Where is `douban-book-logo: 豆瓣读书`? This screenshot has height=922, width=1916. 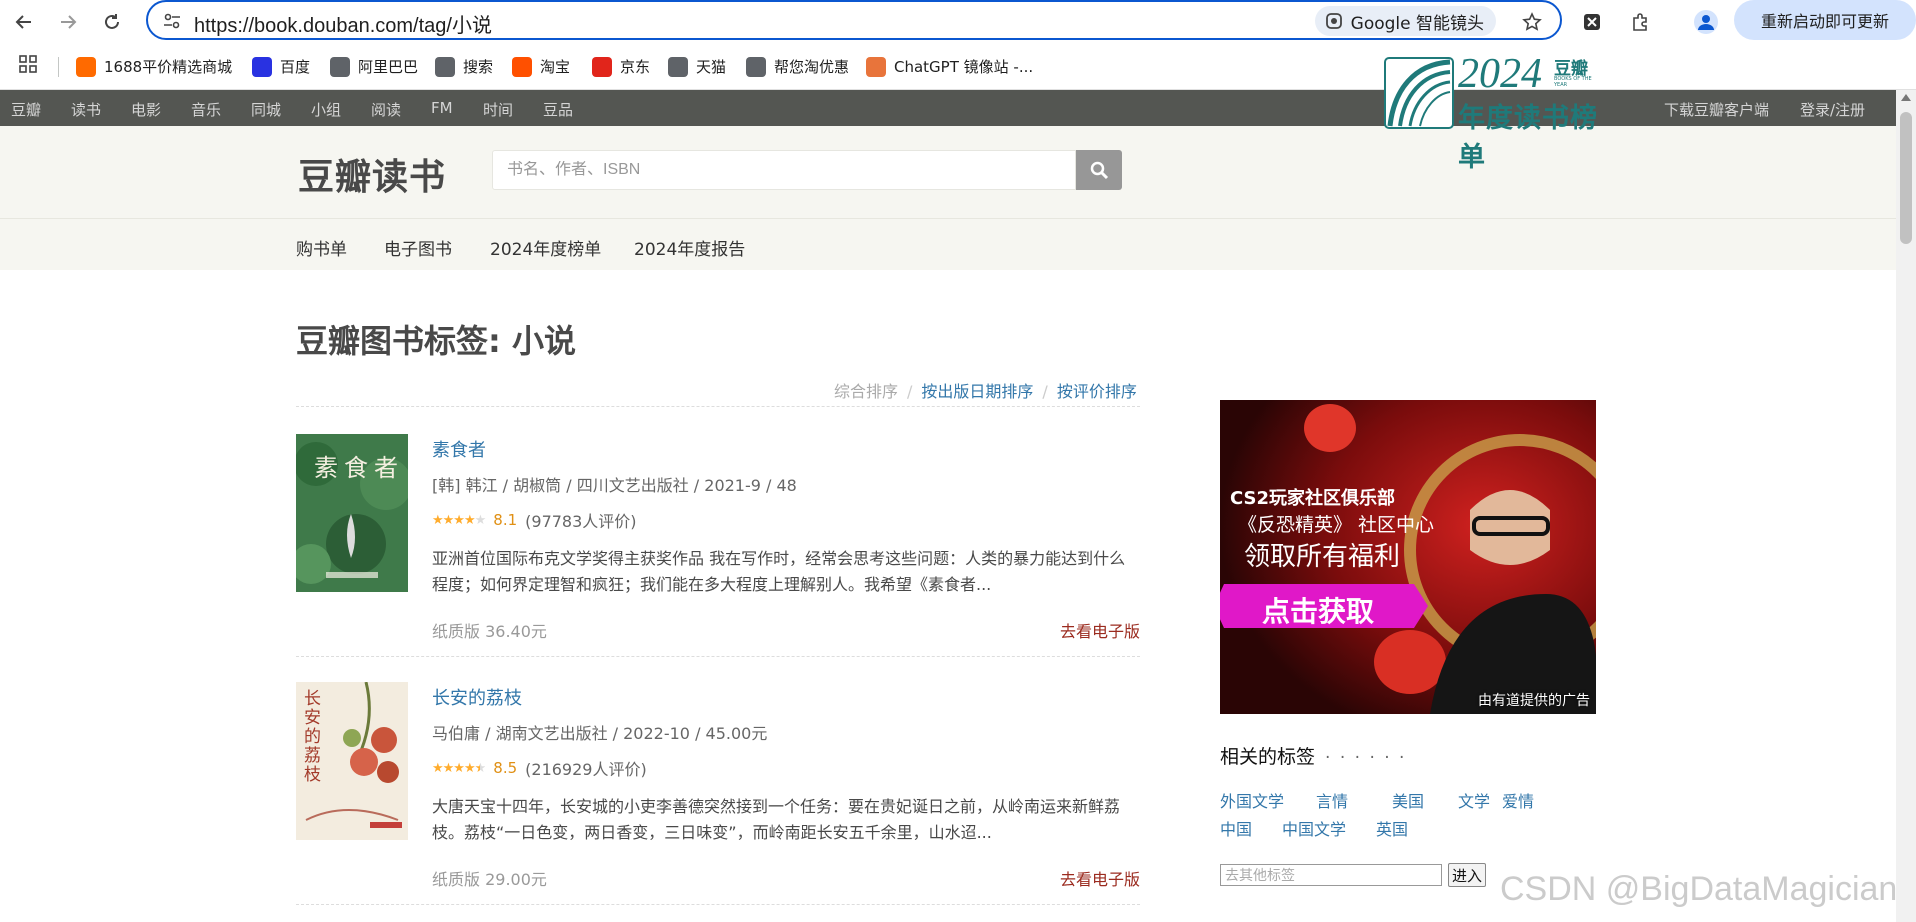 douban-book-logo: 豆瓣读书 is located at coordinates (372, 174).